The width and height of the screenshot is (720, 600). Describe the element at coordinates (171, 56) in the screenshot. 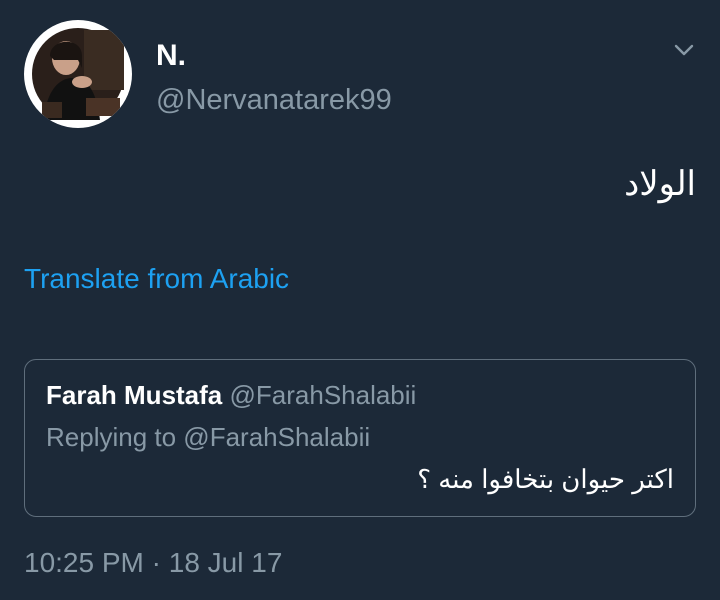

I see `author-display-name: N.` at that location.